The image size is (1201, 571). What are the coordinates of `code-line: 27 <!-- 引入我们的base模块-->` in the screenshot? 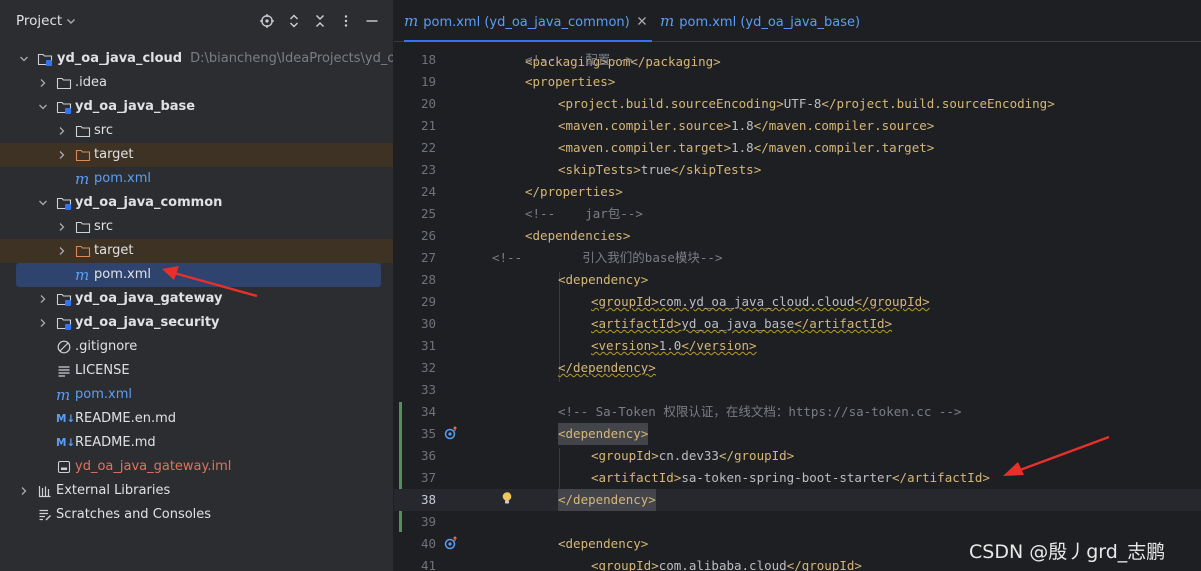 It's located at (797, 258).